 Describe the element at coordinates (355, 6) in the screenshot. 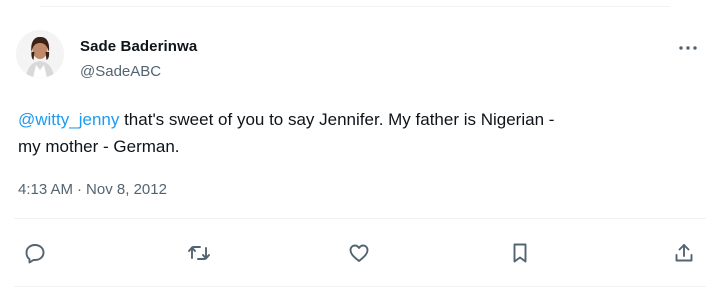

I see `top-divider` at that location.